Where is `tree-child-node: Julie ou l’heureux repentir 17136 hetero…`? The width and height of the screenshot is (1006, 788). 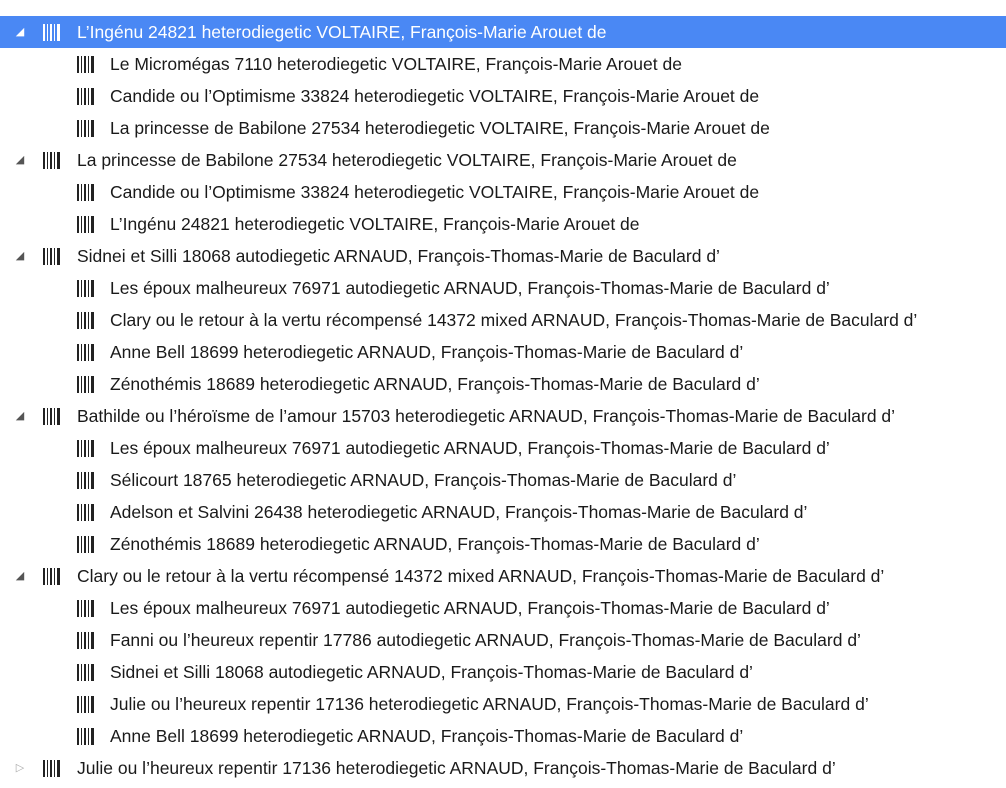
tree-child-node: Julie ou l’heureux repentir 17136 hetero… is located at coordinates (503, 704).